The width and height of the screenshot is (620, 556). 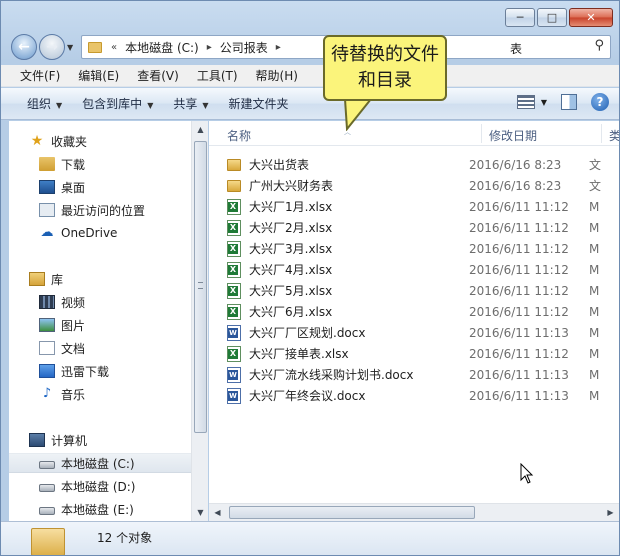 I want to click on close-button: ✕, so click(x=591, y=17).